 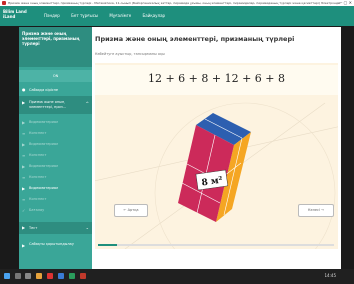 I want to click on progress-fill, so click(x=107, y=245).